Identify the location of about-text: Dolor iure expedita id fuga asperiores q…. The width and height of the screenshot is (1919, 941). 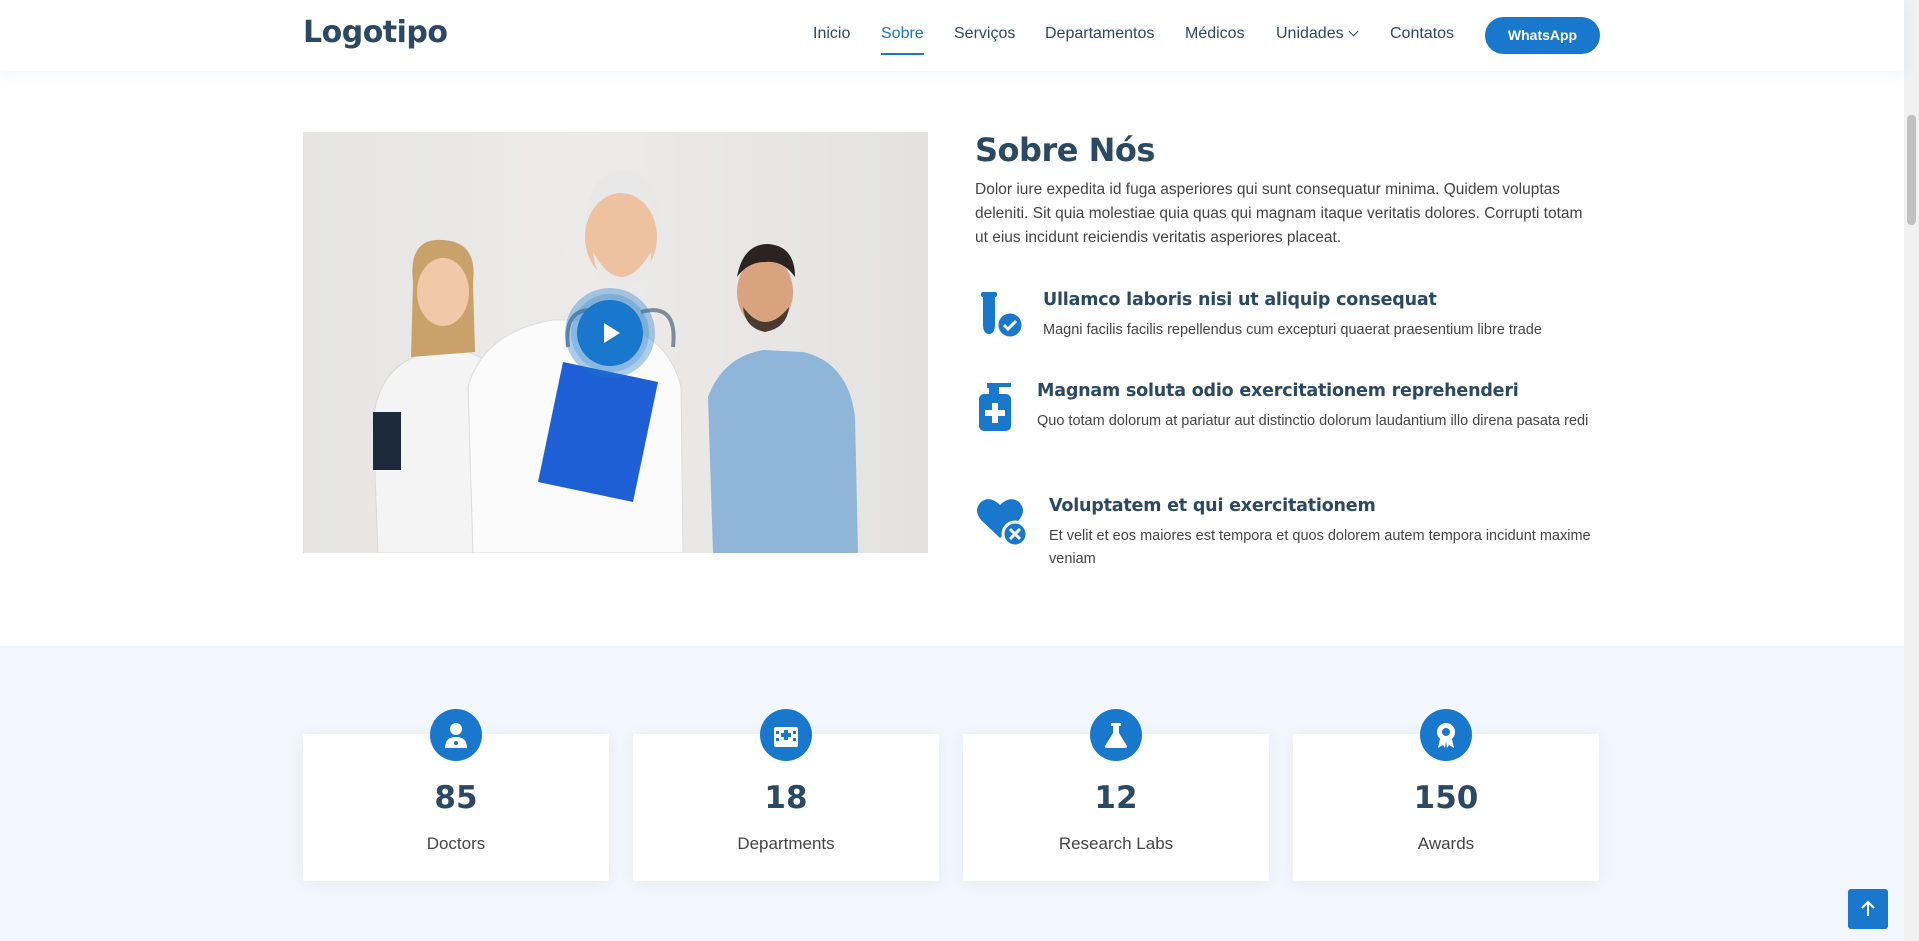
(1279, 213).